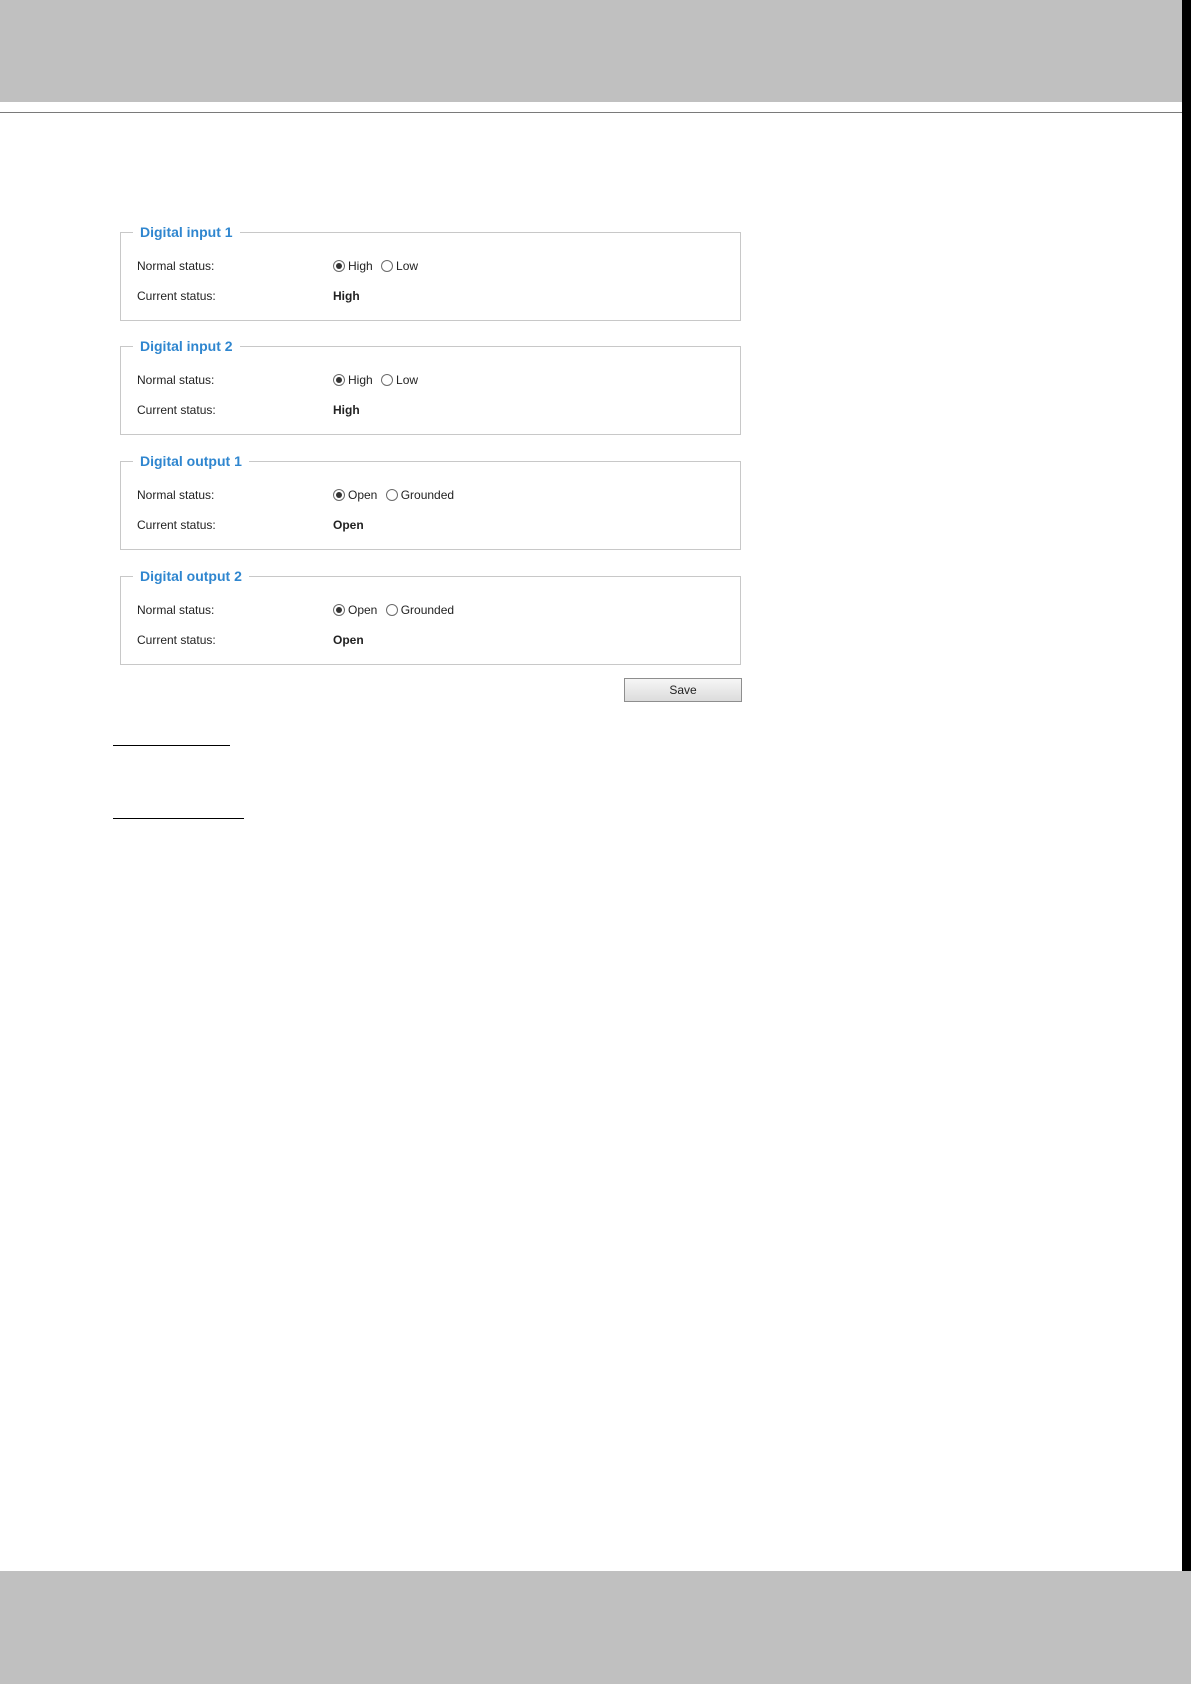 This screenshot has height=1684, width=1191. I want to click on group-title: Digital output 2, so click(191, 576).